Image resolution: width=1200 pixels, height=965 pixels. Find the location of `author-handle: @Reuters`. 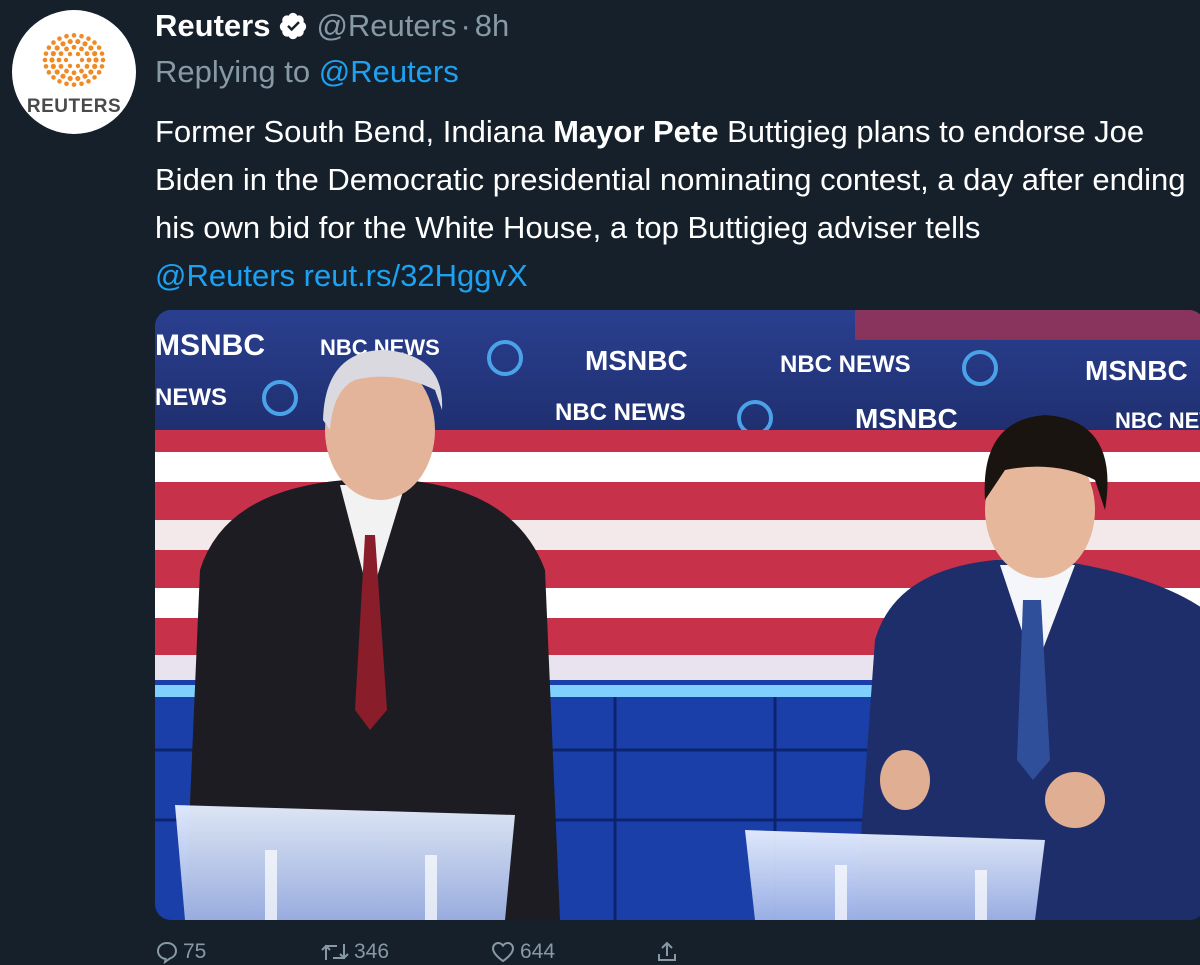

author-handle: @Reuters is located at coordinates (386, 26).